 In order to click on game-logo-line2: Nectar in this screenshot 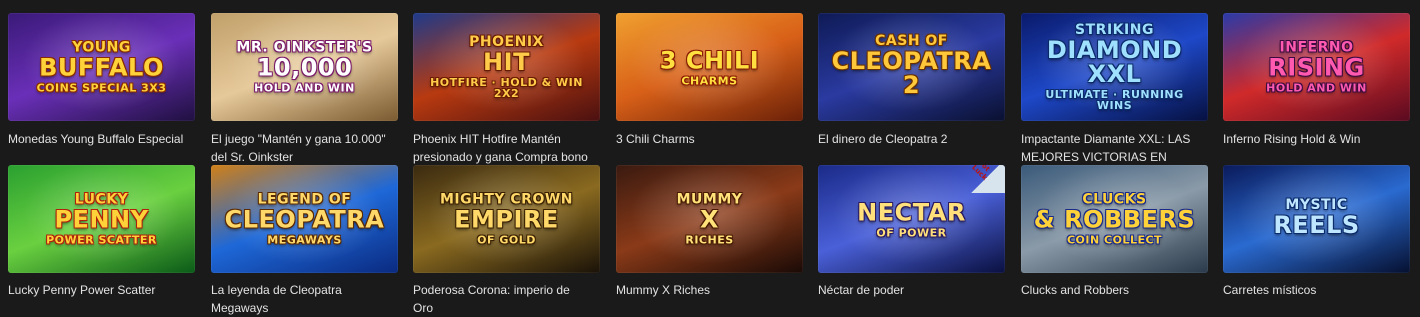, I will do `click(911, 212)`.